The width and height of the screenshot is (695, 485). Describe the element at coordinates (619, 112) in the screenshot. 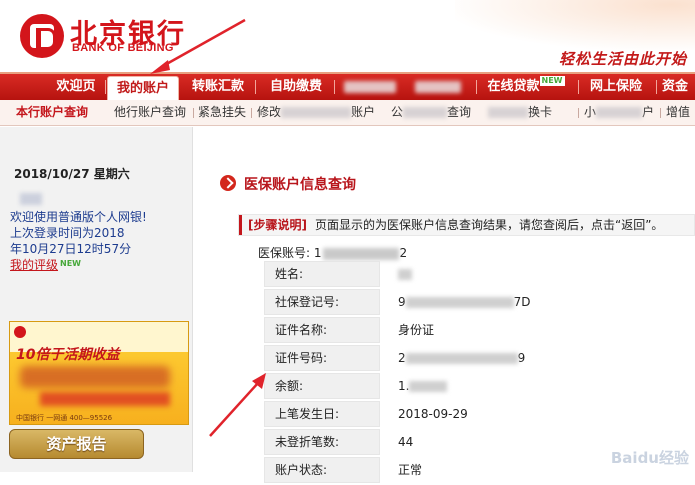

I see `subnav-small: 小户` at that location.